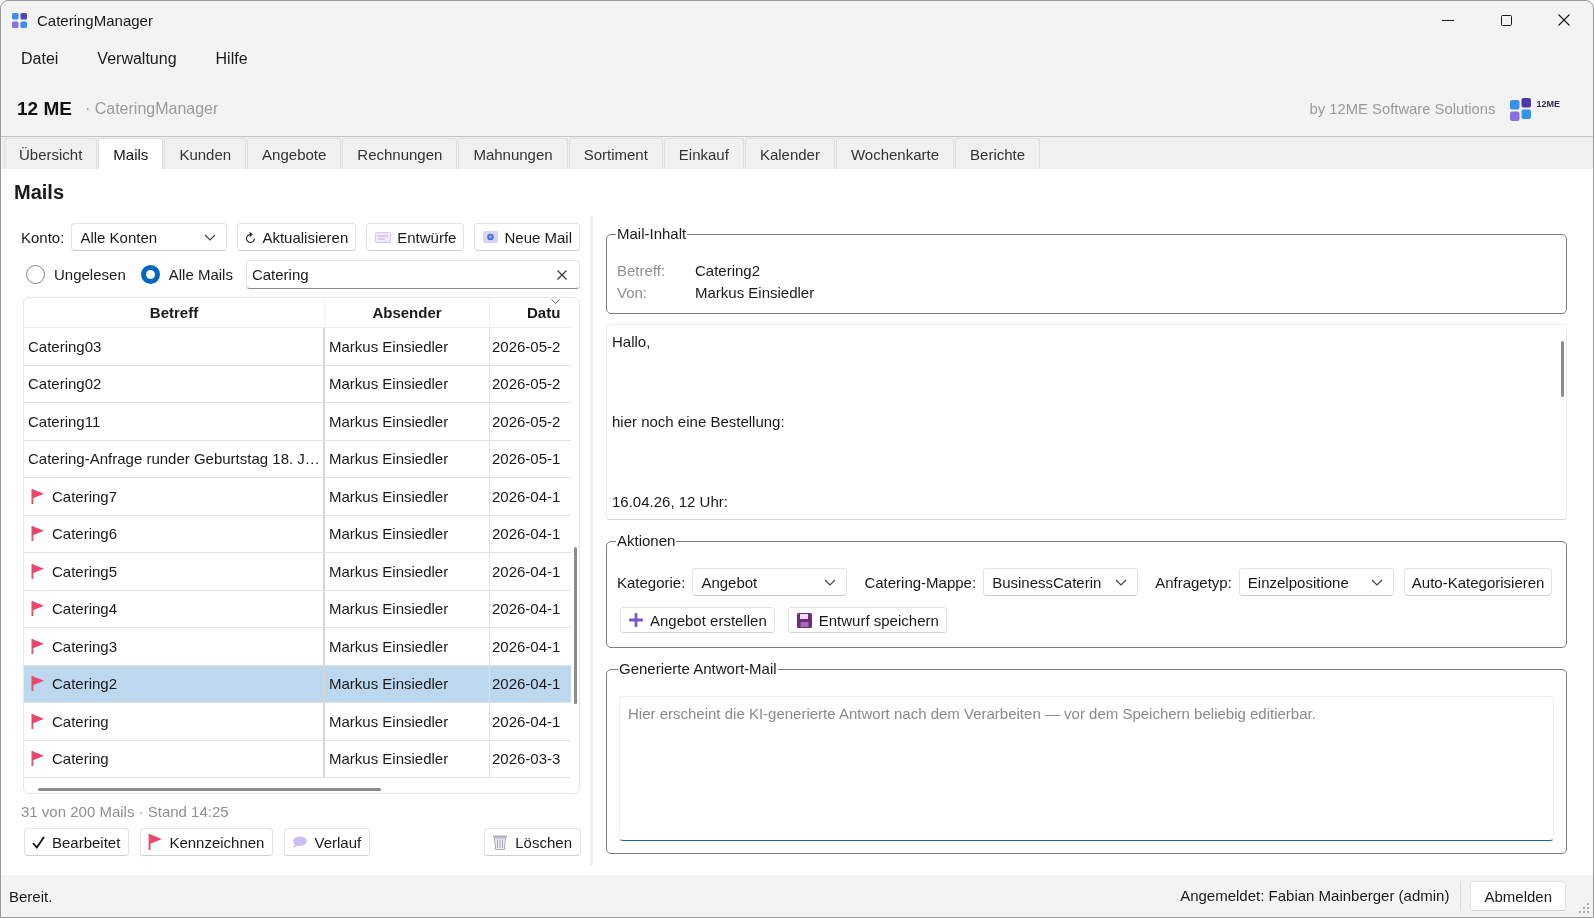  What do you see at coordinates (415, 237) in the screenshot?
I see `toolbar-button: Entwürfe` at bounding box center [415, 237].